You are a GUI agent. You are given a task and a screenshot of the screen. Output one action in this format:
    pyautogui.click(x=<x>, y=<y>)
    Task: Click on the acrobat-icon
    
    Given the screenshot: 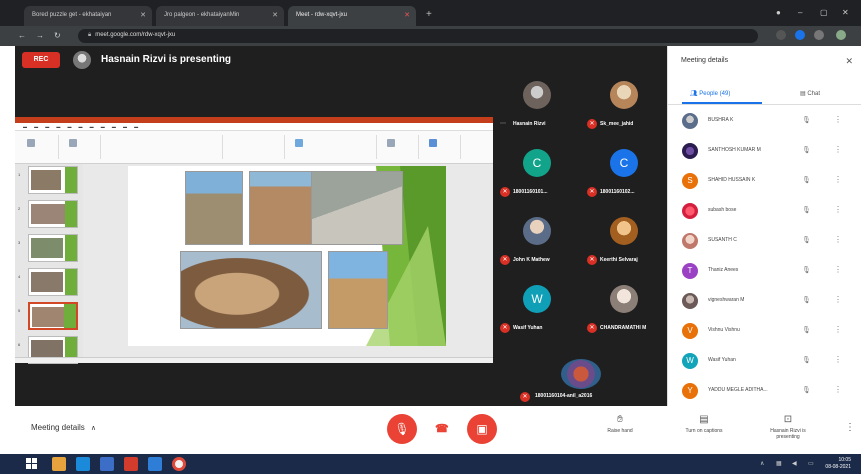 What is the action you would take?
    pyautogui.click(x=131, y=464)
    